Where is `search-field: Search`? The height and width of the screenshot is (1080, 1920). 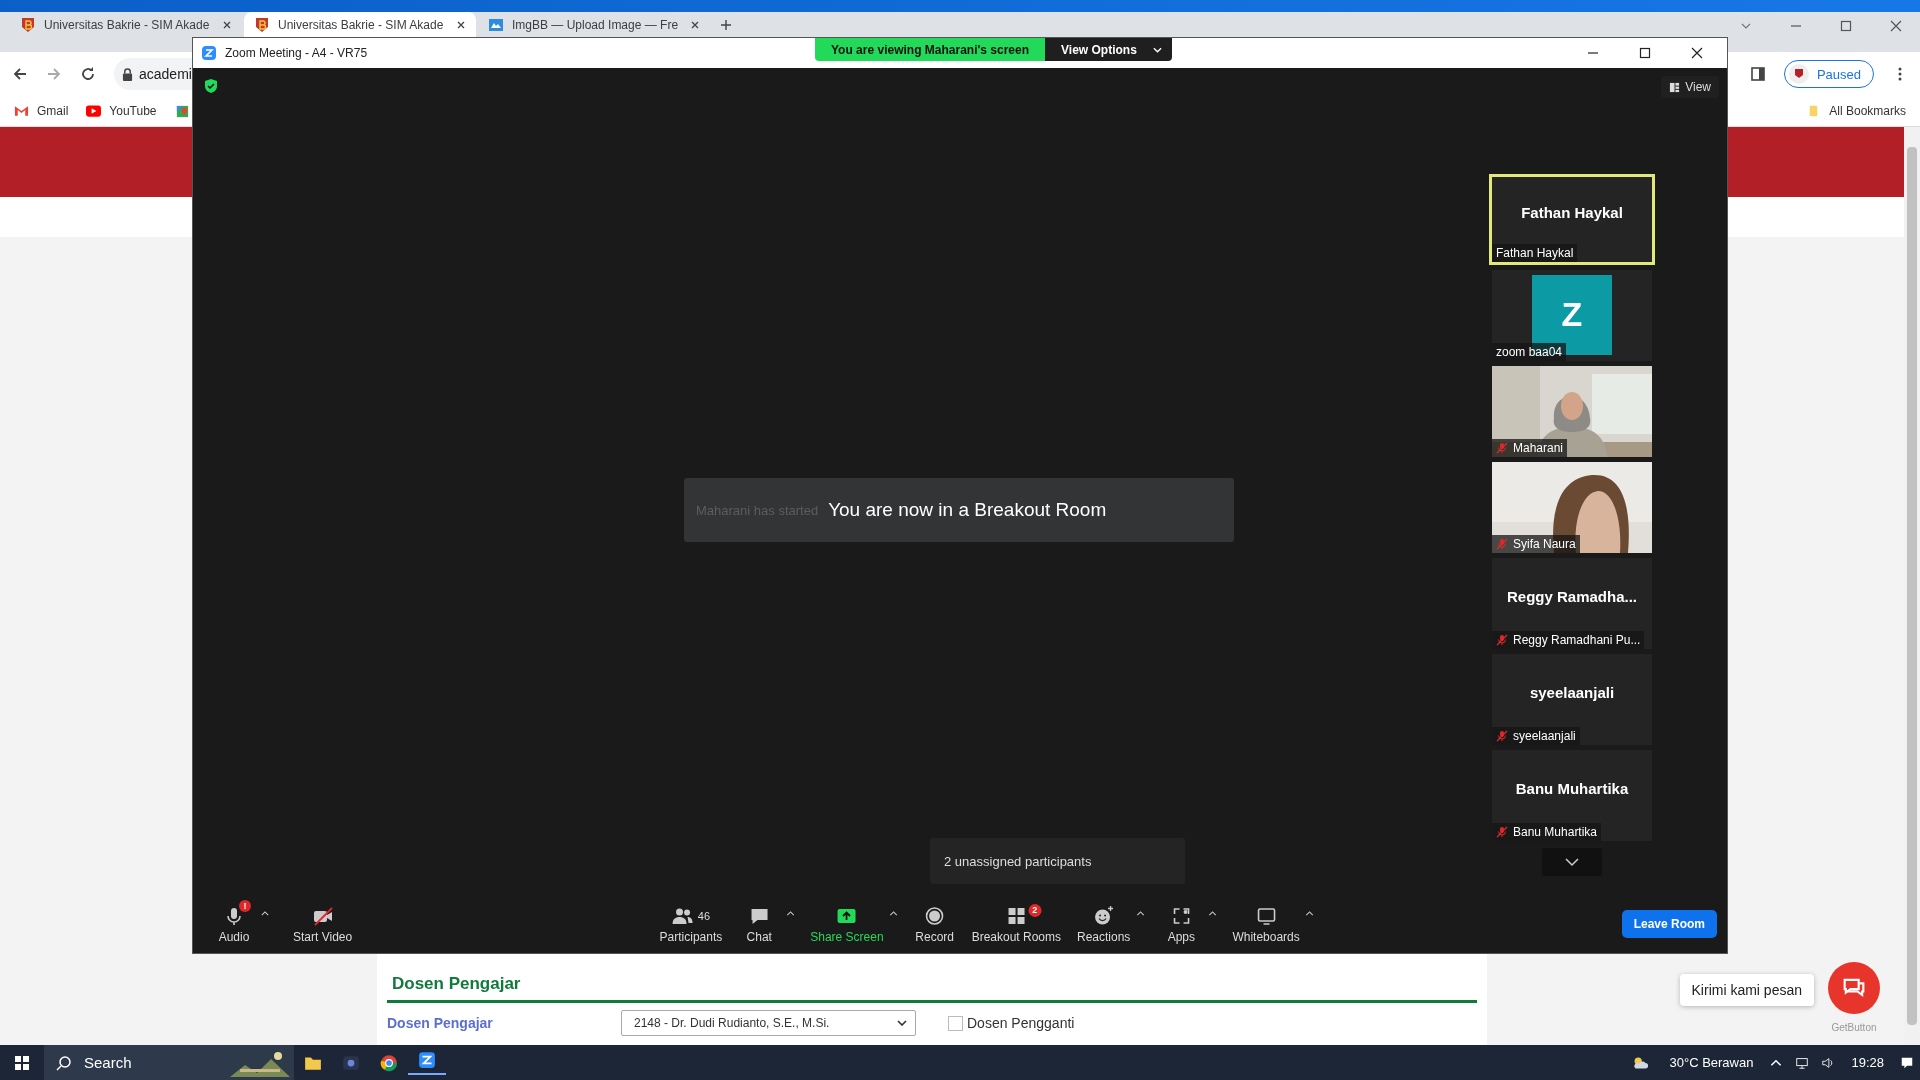 search-field: Search is located at coordinates (169, 1062).